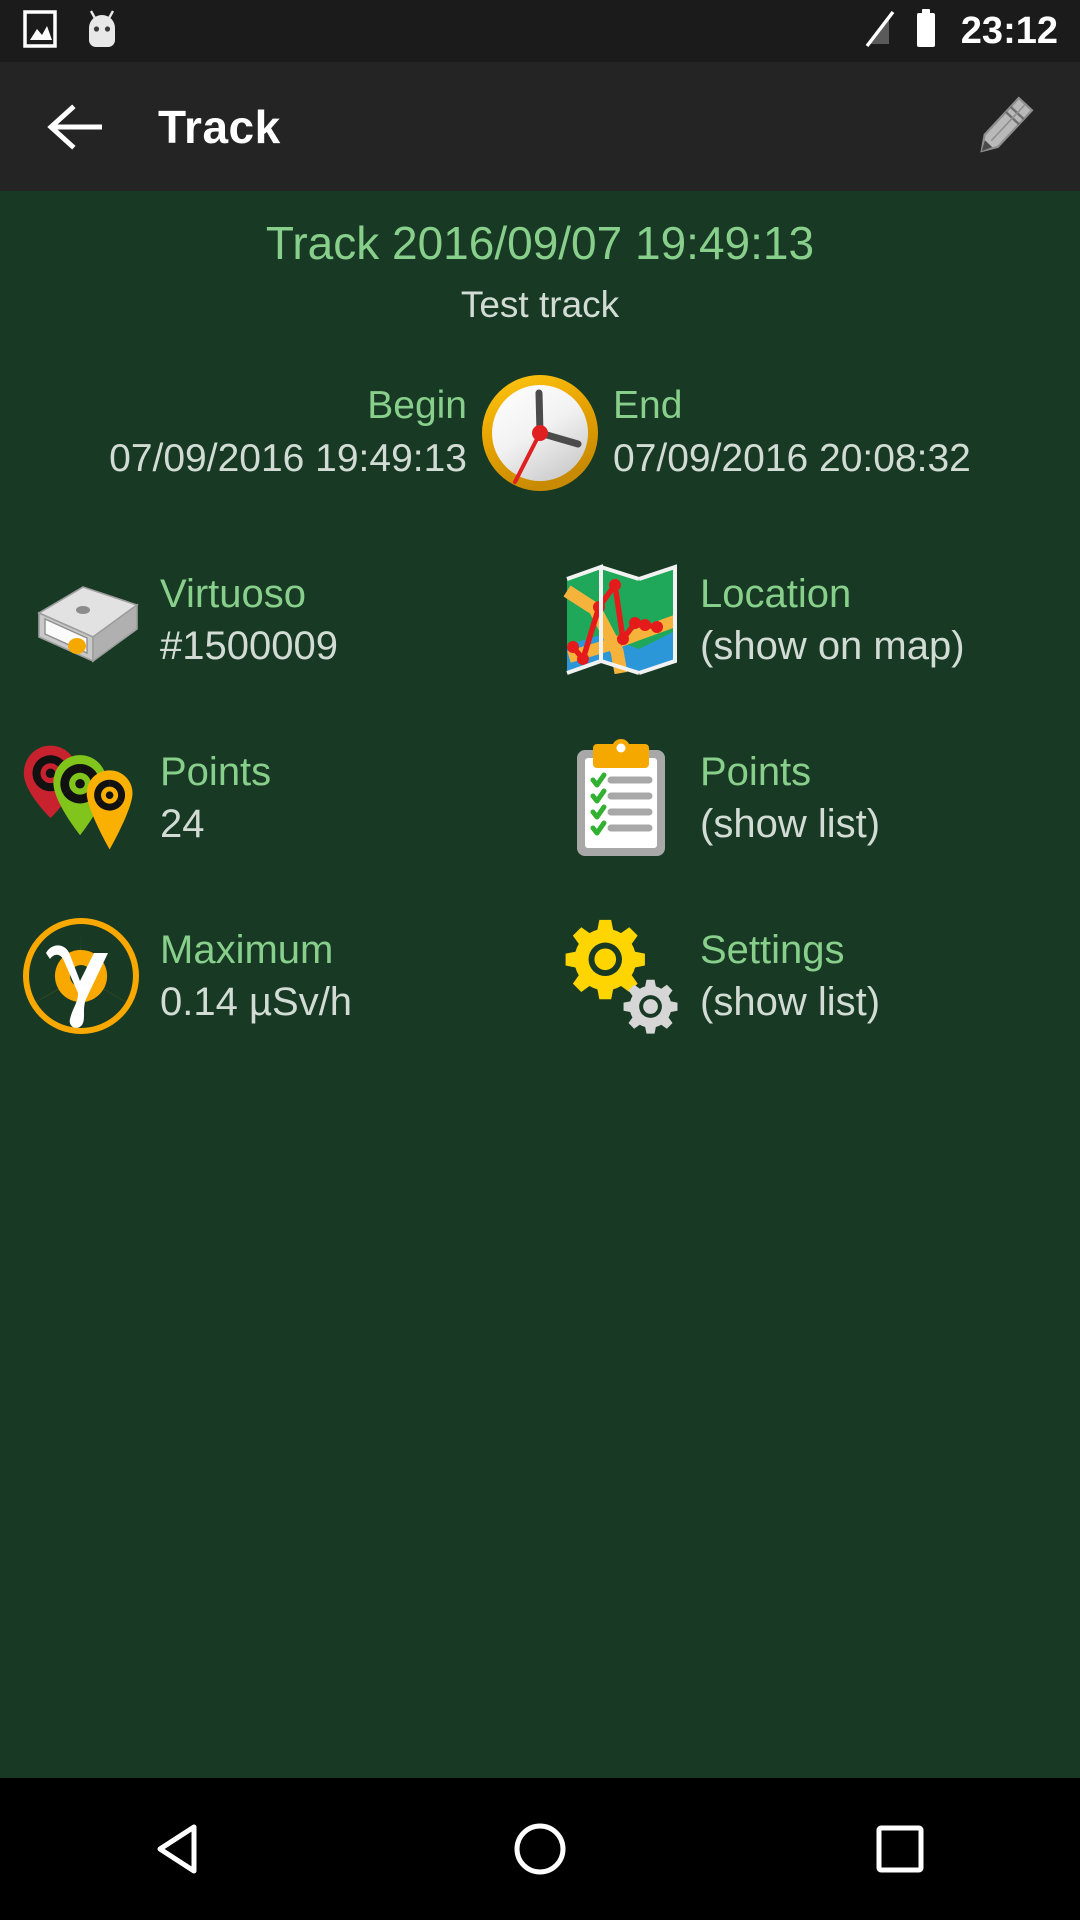  I want to click on points-list-action: (show list), so click(790, 824).